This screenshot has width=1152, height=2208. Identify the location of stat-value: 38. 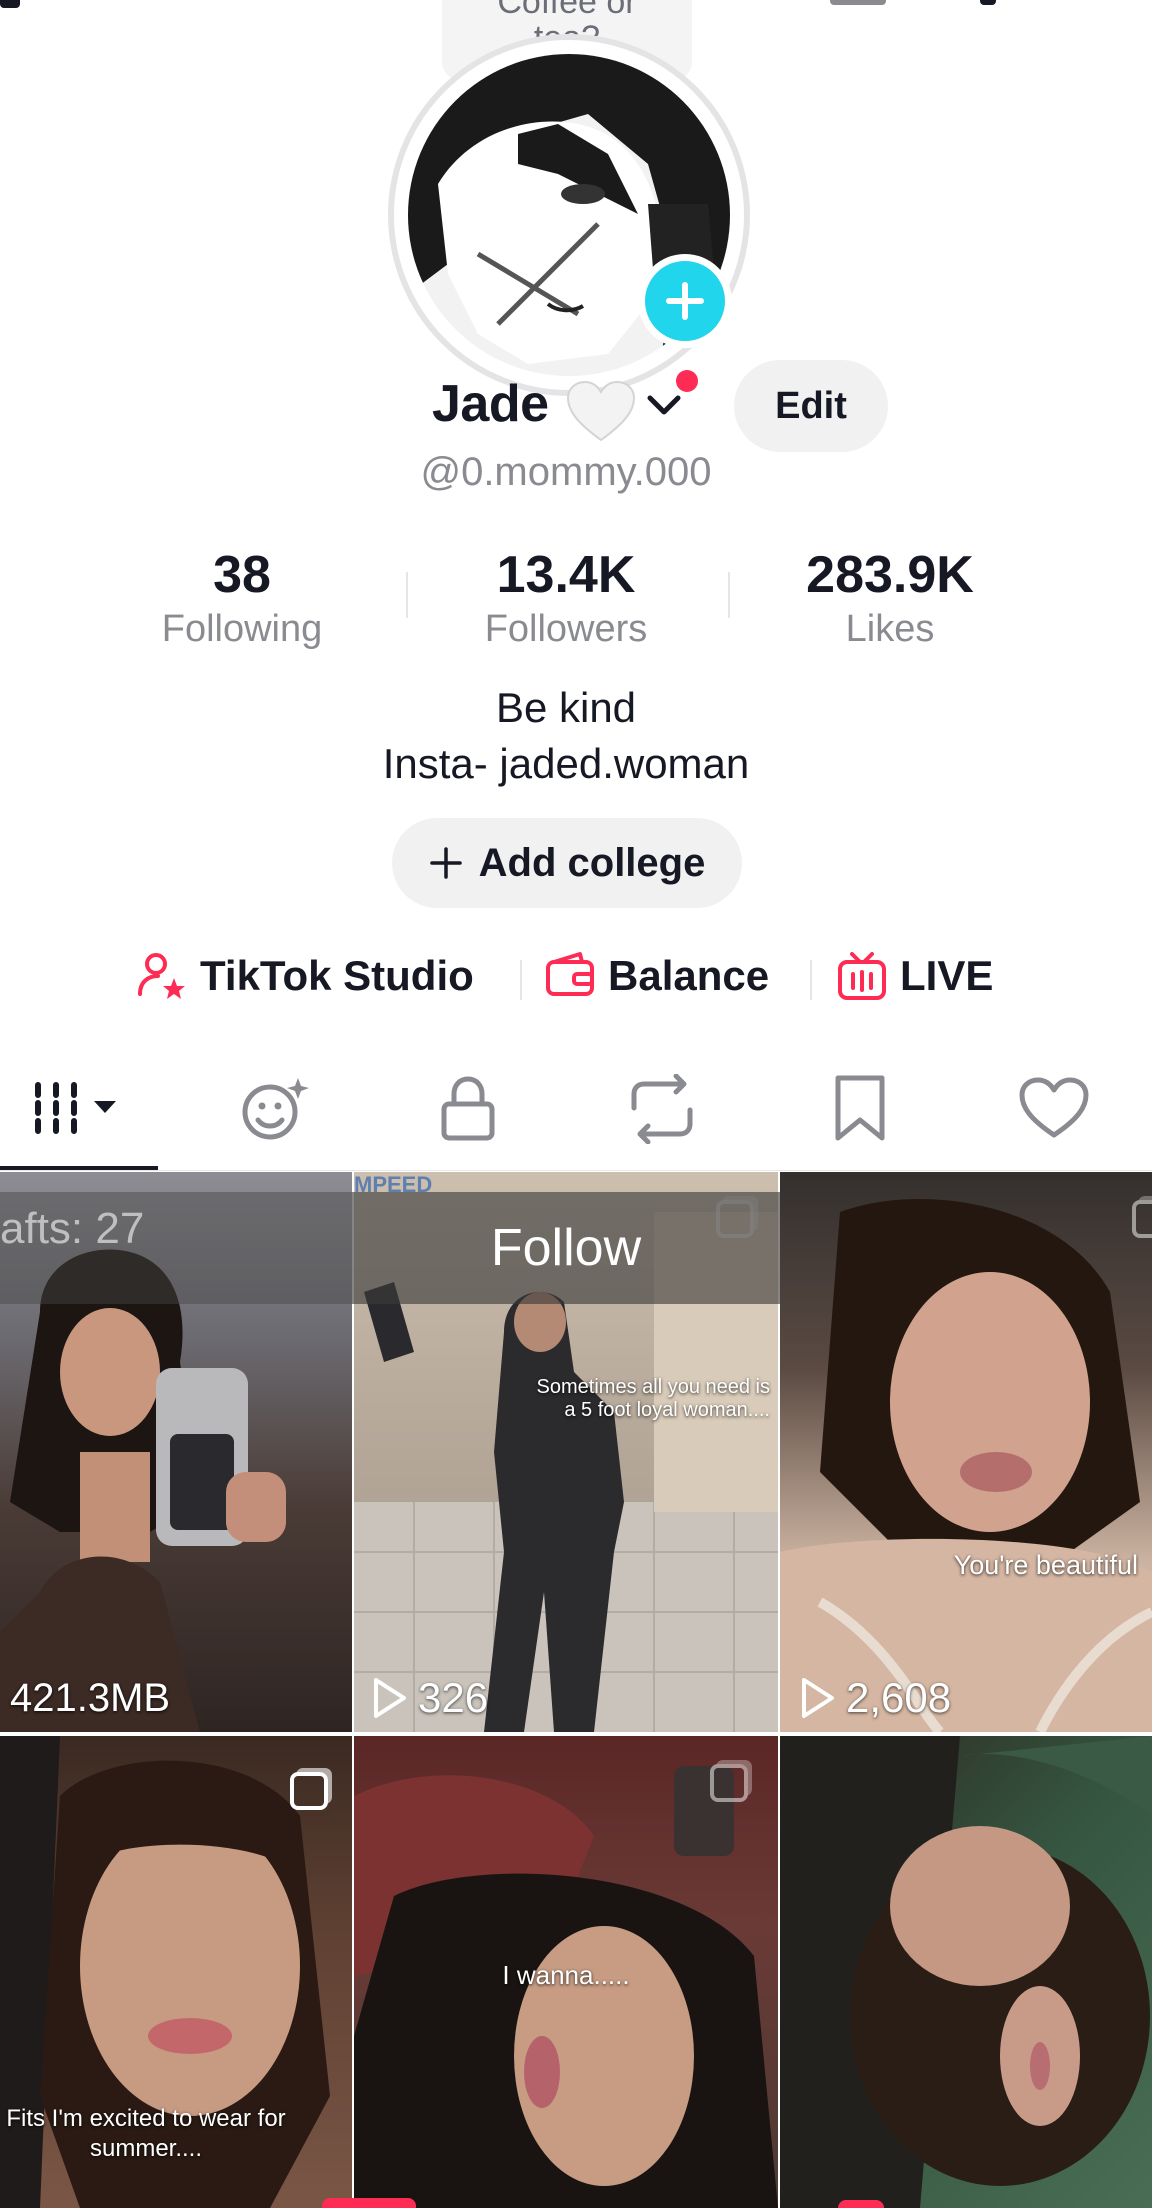
(242, 575).